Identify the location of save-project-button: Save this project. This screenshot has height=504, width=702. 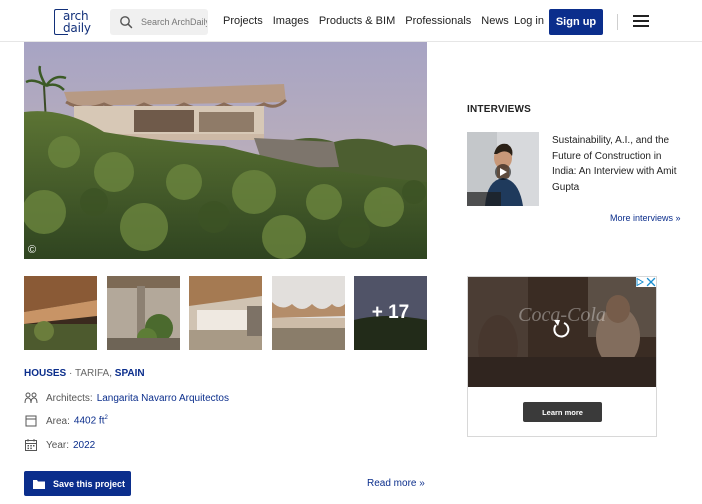
(77, 483).